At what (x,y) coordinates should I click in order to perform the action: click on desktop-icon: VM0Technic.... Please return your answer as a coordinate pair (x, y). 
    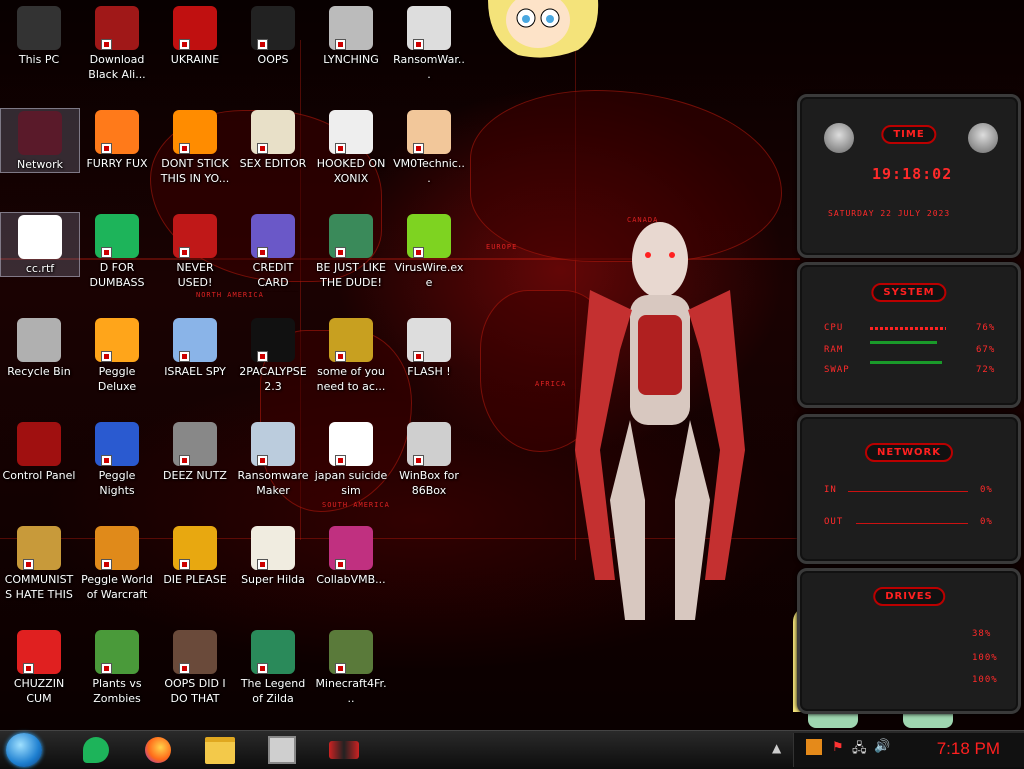
    Looking at the image, I should click on (429, 147).